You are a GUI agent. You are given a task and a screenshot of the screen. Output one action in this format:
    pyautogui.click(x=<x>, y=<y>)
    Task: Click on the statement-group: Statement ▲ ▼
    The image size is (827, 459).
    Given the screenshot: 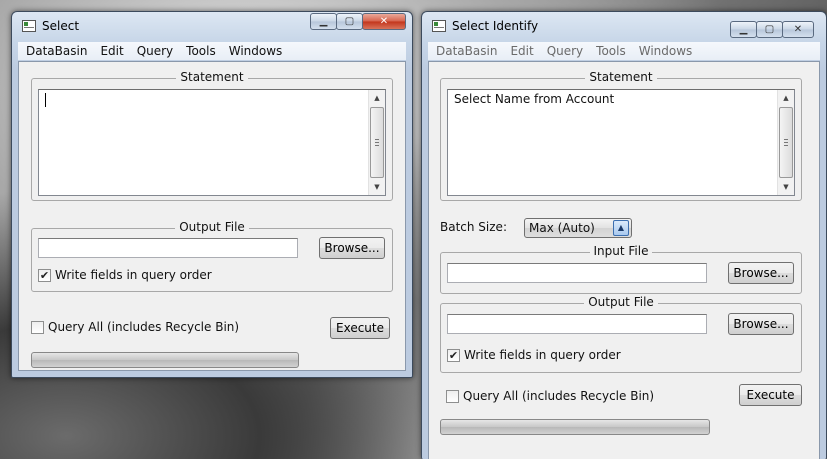 What is the action you would take?
    pyautogui.click(x=212, y=135)
    